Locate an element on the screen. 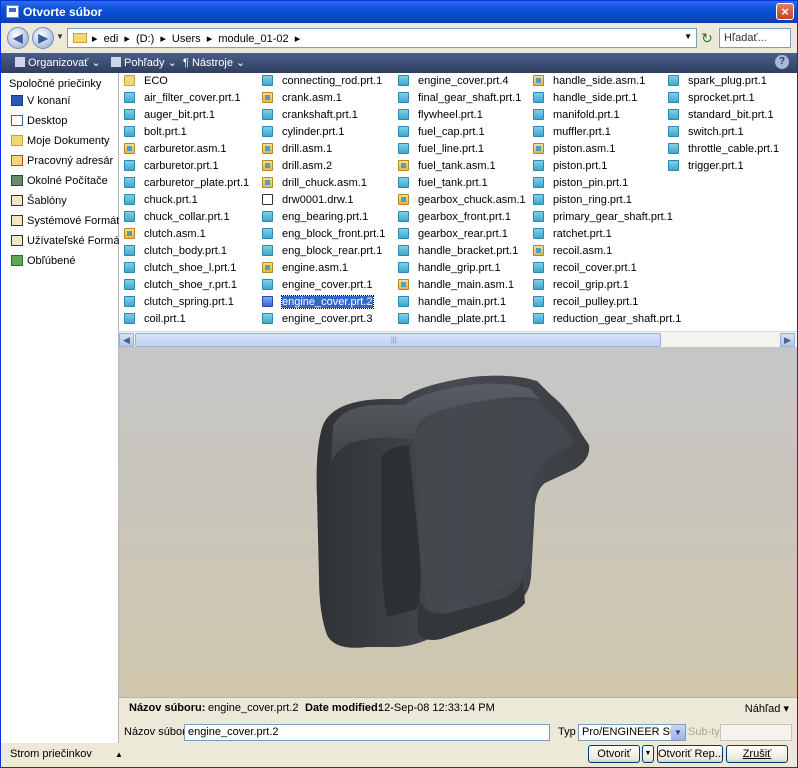 This screenshot has width=798, height=768. file-item: carburetor_plate.prt.1 is located at coordinates (186, 184).